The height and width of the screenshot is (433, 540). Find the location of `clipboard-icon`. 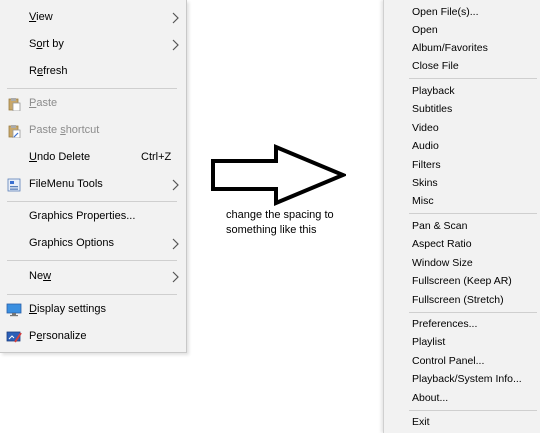

clipboard-icon is located at coordinates (14, 104).